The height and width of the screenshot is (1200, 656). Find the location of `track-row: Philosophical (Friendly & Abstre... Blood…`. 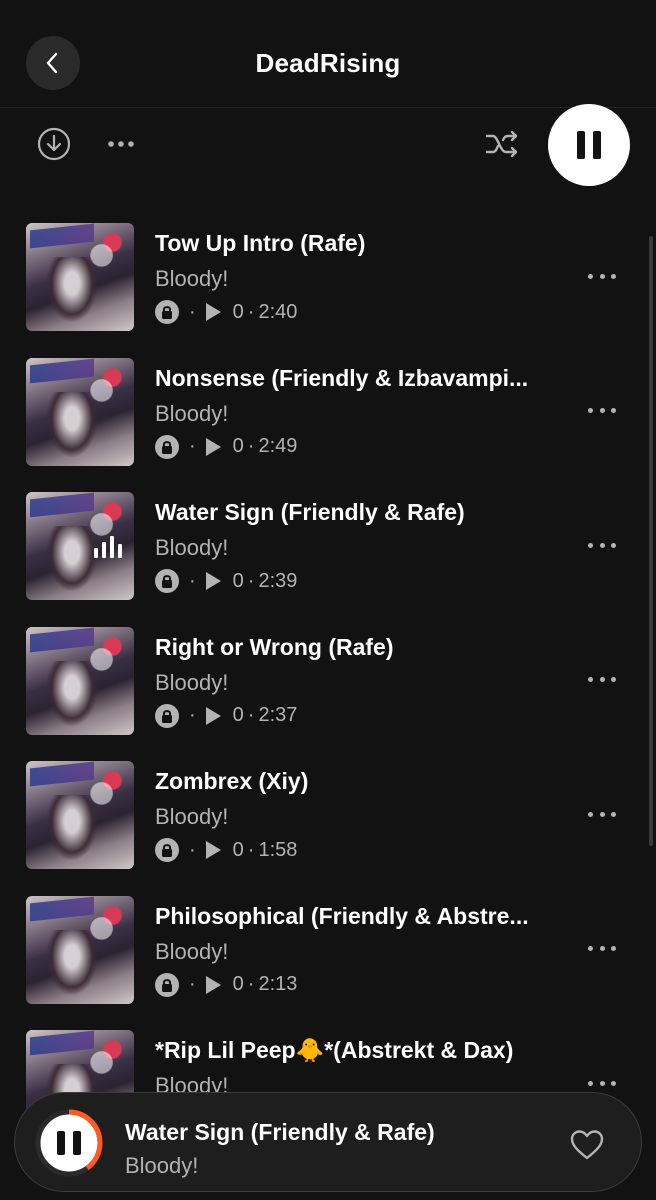

track-row: Philosophical (Friendly & Abstre... Blood… is located at coordinates (328, 950).